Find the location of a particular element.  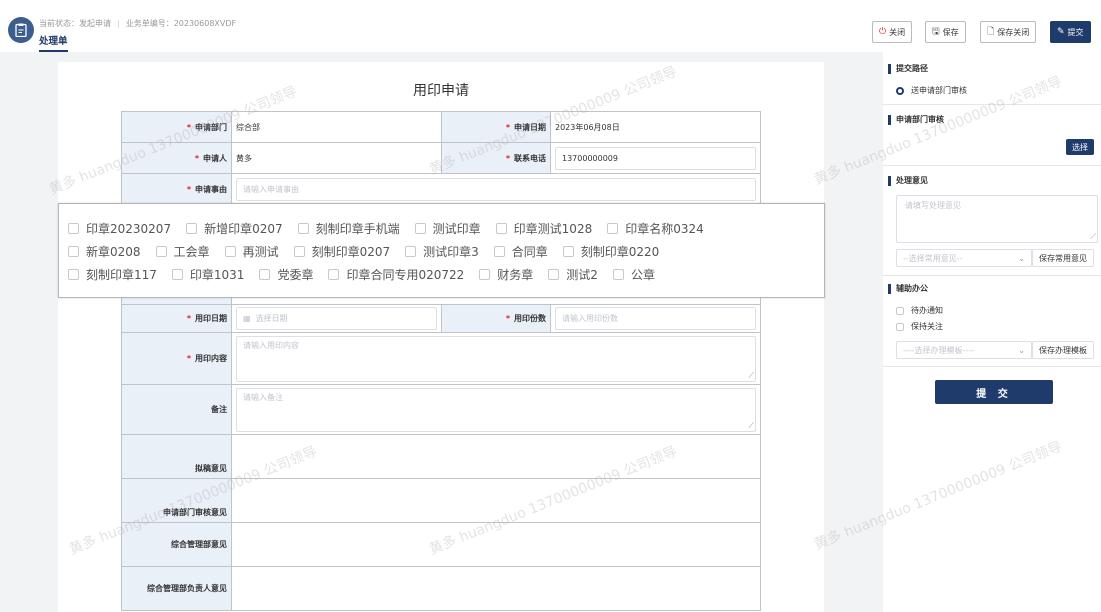

copies-label: 用印份数 is located at coordinates (530, 318).